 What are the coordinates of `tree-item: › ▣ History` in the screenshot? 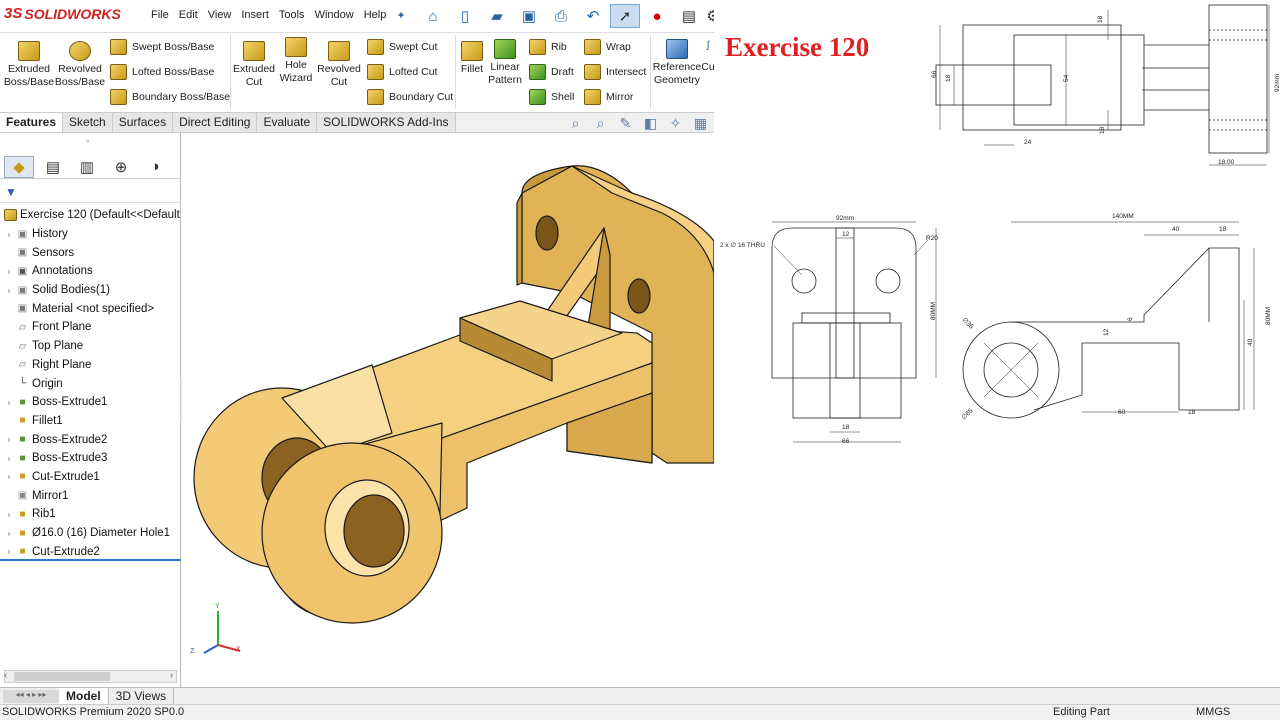 It's located at (90, 234).